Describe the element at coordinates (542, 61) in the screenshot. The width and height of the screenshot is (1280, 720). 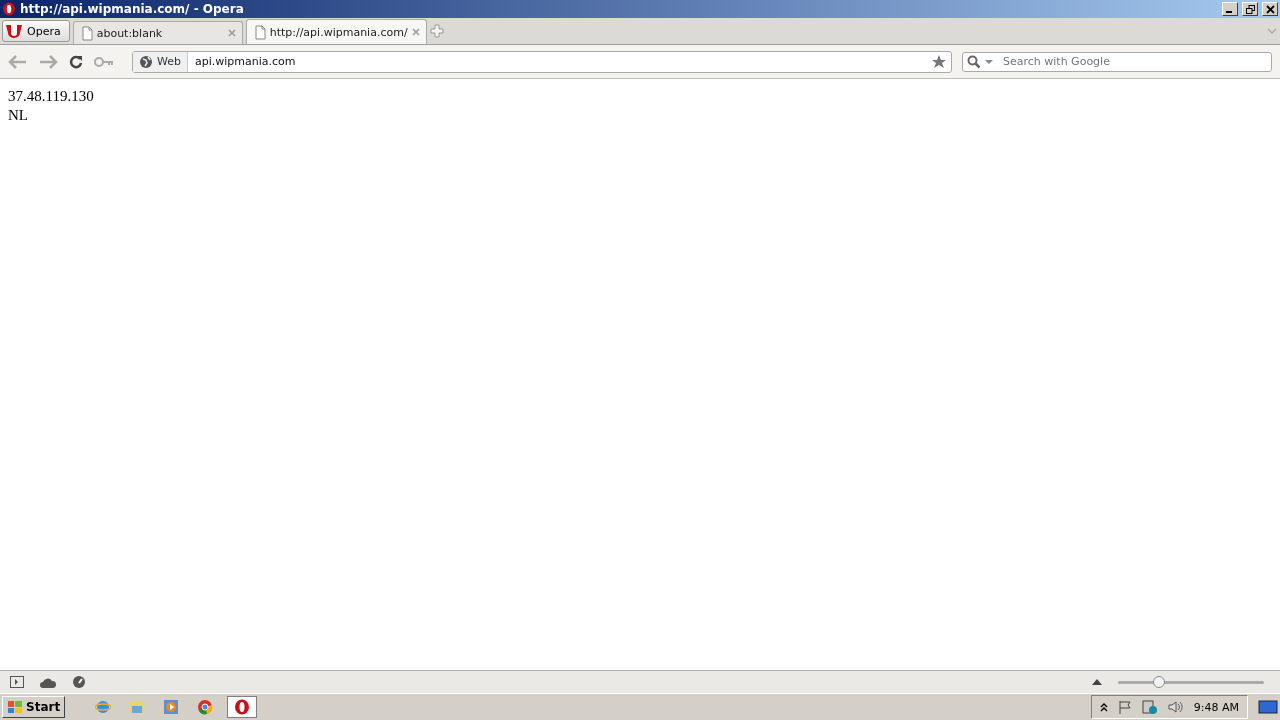
I see `address-field: Web api.wipmania.com` at that location.